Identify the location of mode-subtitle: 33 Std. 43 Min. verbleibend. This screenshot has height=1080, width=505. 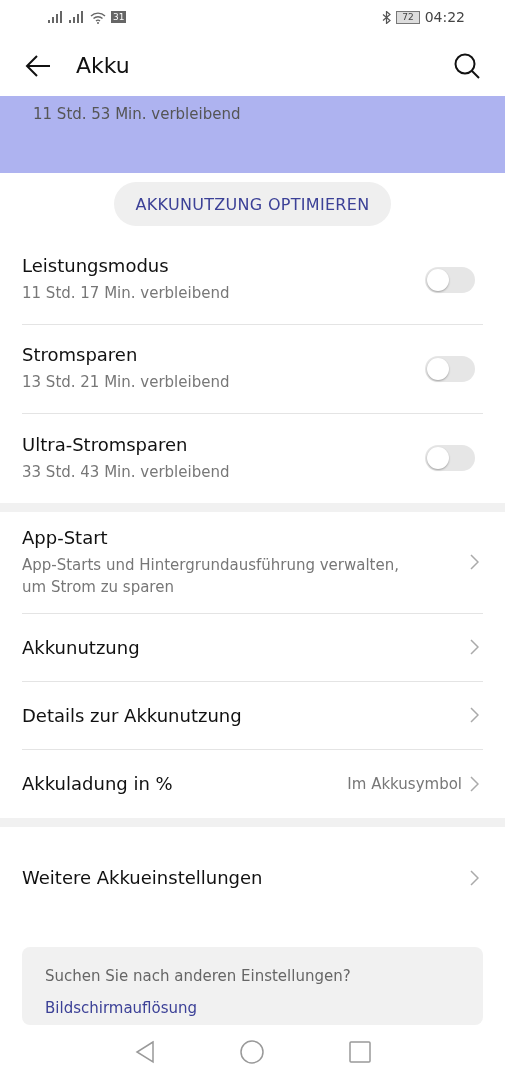
(126, 472).